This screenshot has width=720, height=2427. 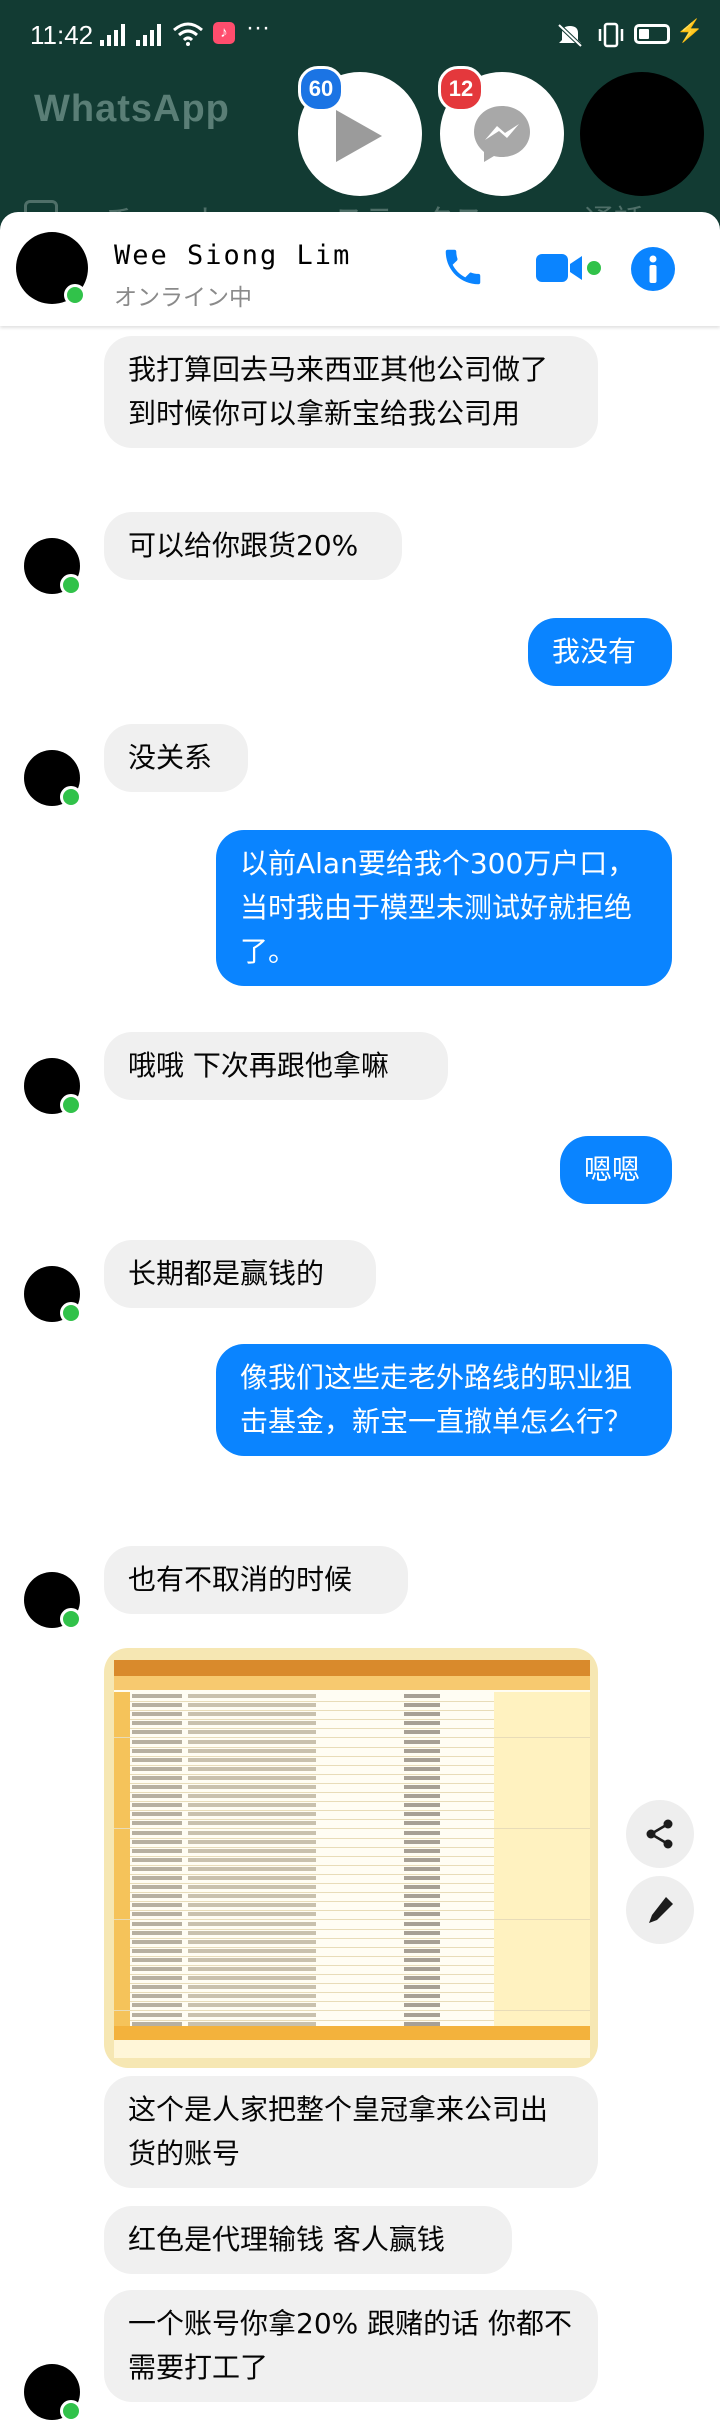 I want to click on incoming-message: 一个账号你拿20% 跟赌的话 你都不需要打工了, so click(x=351, y=2346).